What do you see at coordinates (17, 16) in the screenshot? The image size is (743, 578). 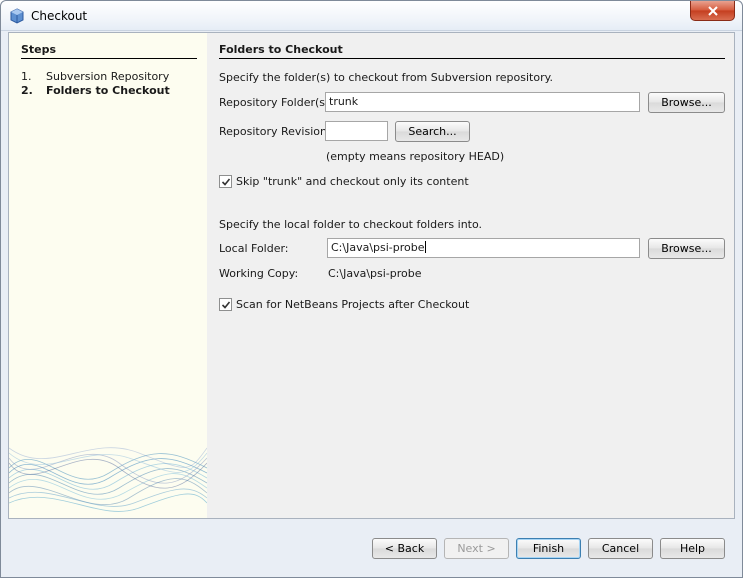 I see `netbeans-cube-icon` at bounding box center [17, 16].